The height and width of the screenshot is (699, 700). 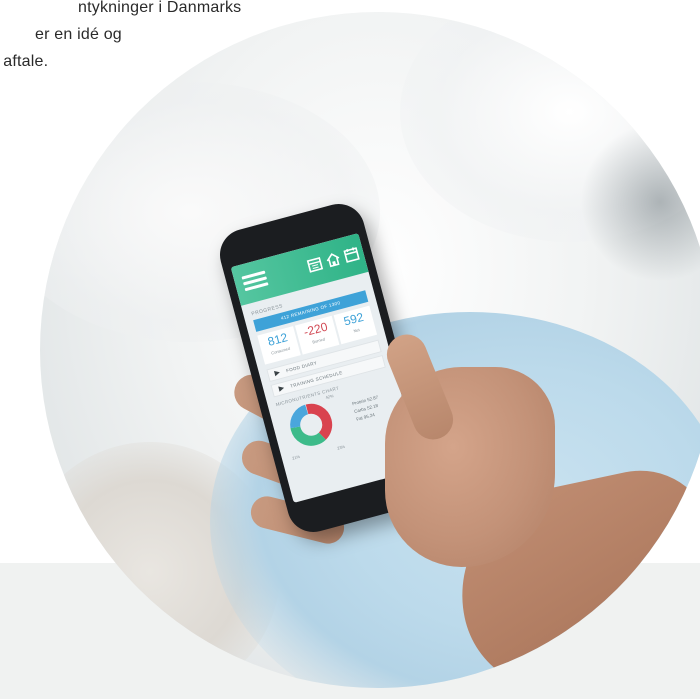 I want to click on home-icon, so click(x=333, y=260).